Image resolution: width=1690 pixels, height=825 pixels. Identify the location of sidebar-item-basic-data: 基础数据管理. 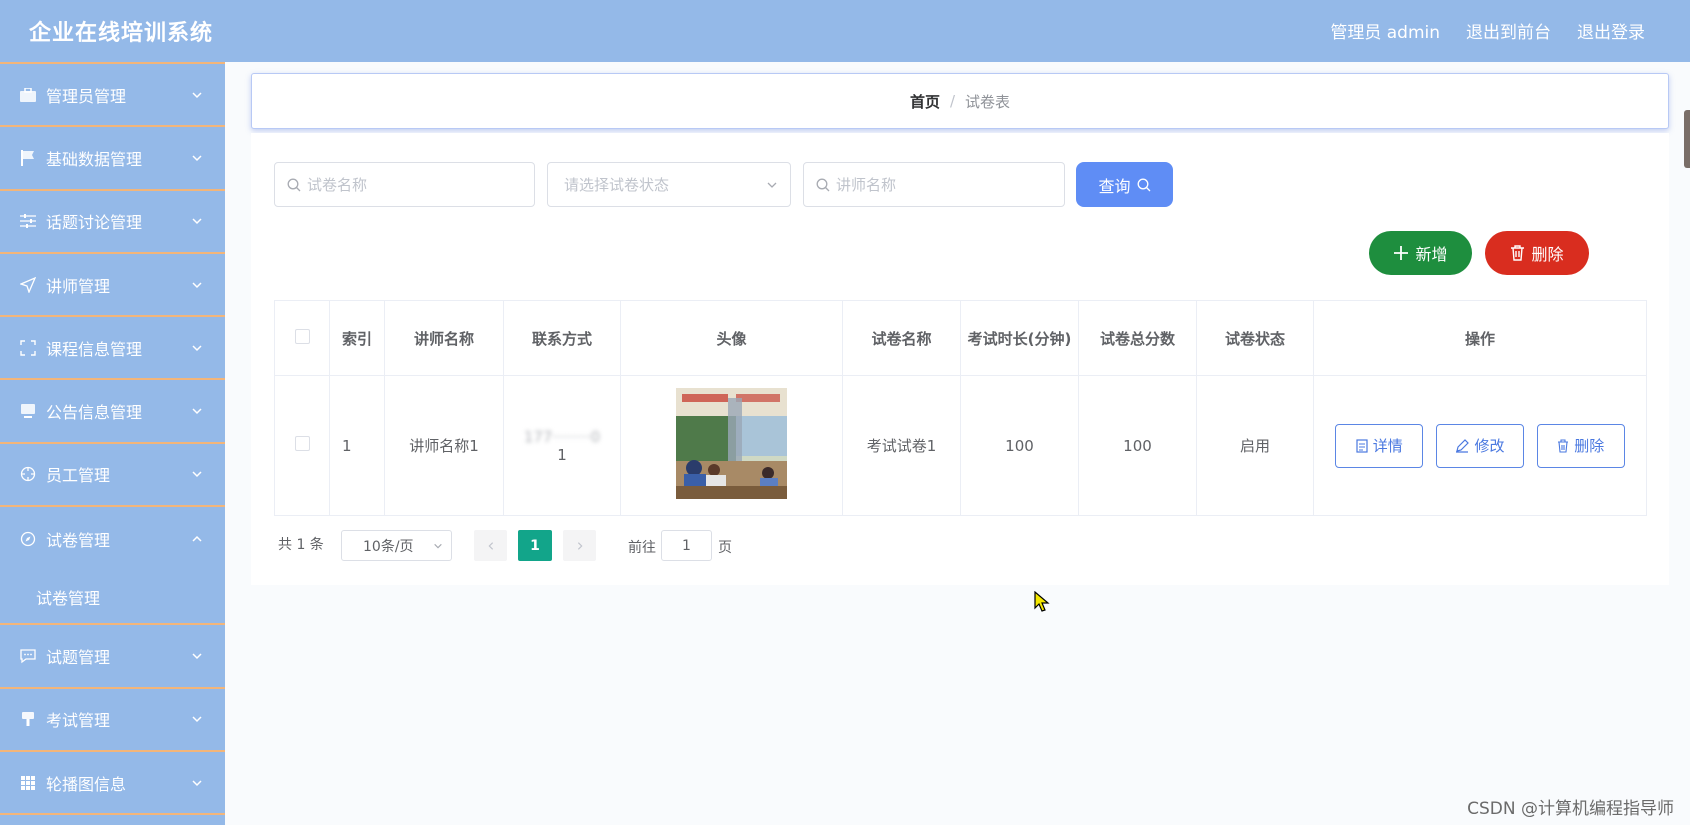
(112, 159).